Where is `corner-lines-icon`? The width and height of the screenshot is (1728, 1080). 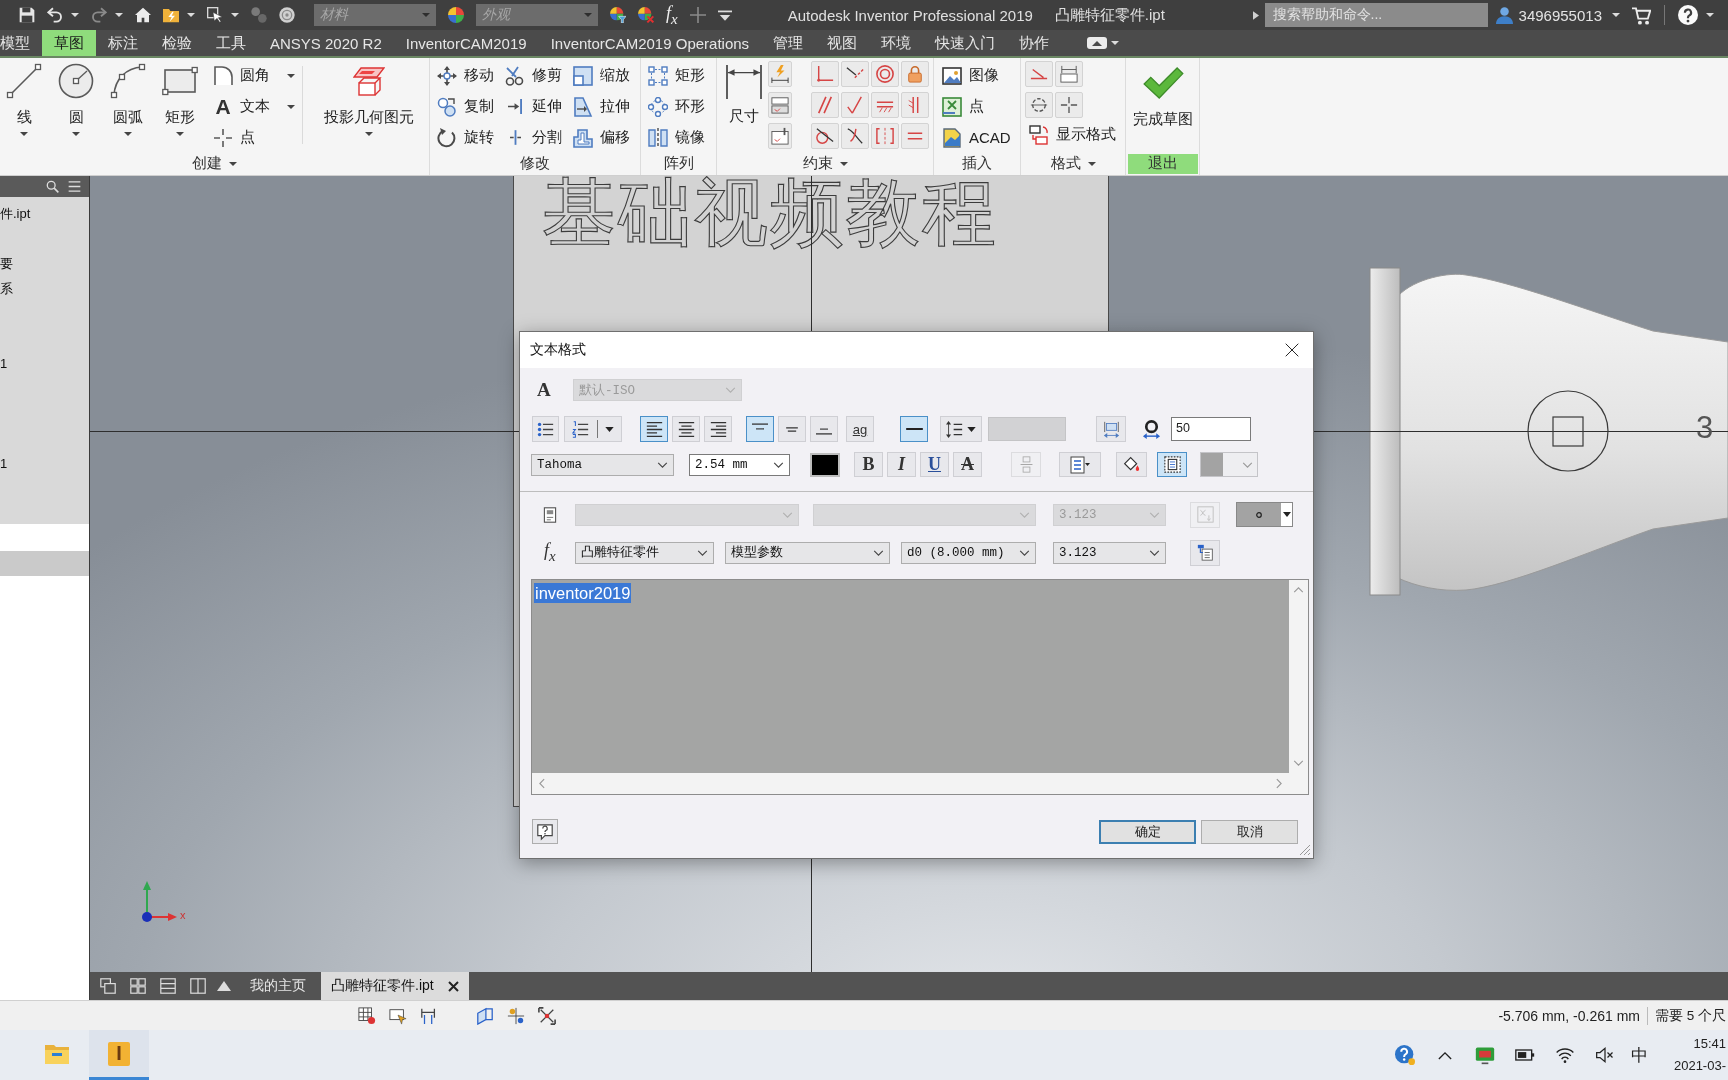 corner-lines-icon is located at coordinates (825, 74).